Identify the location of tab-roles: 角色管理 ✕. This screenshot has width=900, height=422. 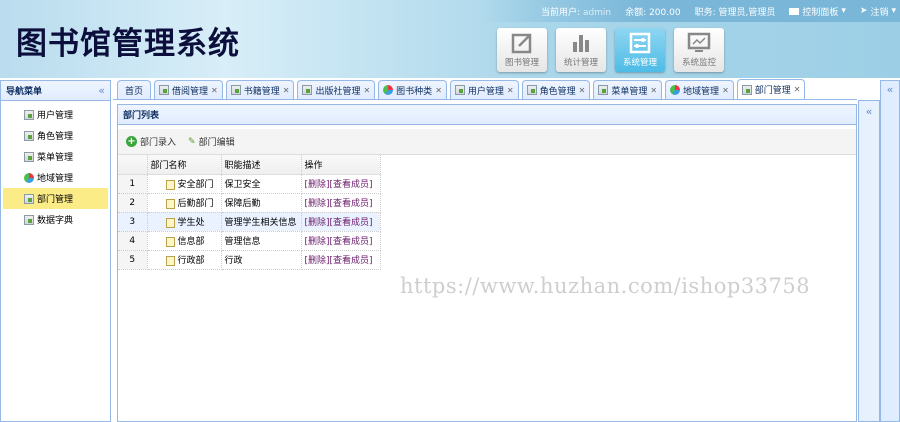
(556, 89).